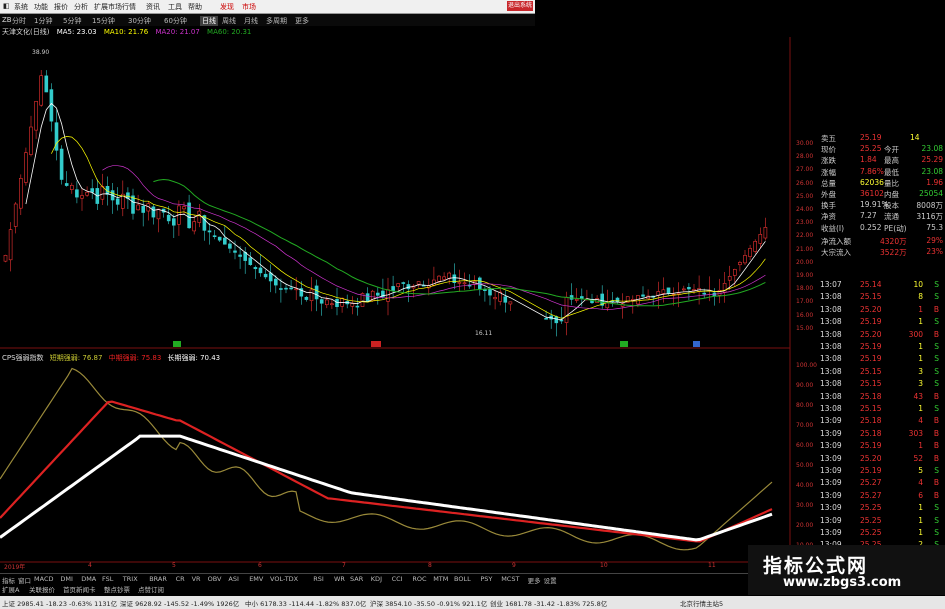 Image resolution: width=945 pixels, height=609 pixels. I want to click on price-tick: 23.00, so click(805, 223).